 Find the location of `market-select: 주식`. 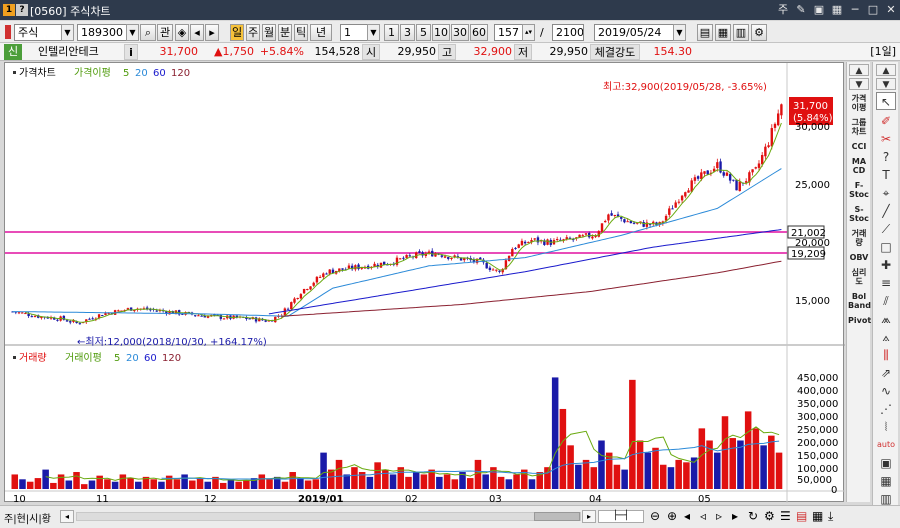

market-select: 주식 is located at coordinates (38, 32).